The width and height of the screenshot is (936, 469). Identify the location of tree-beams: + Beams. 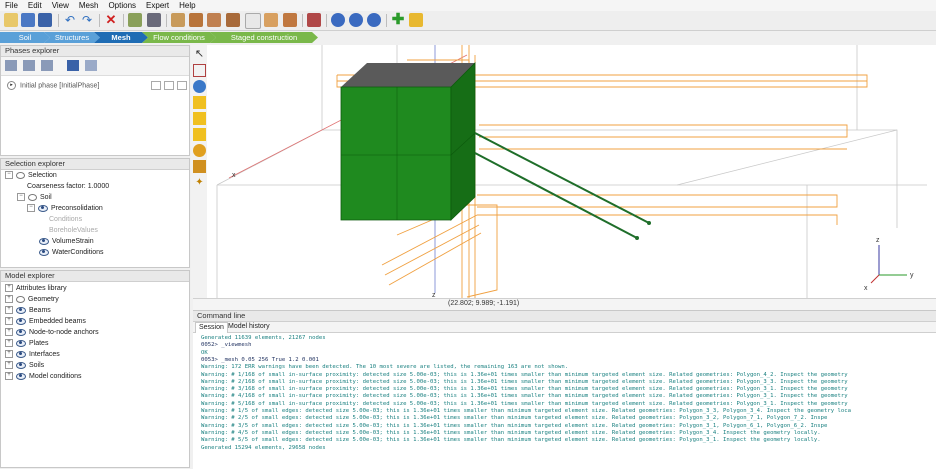
(28, 310).